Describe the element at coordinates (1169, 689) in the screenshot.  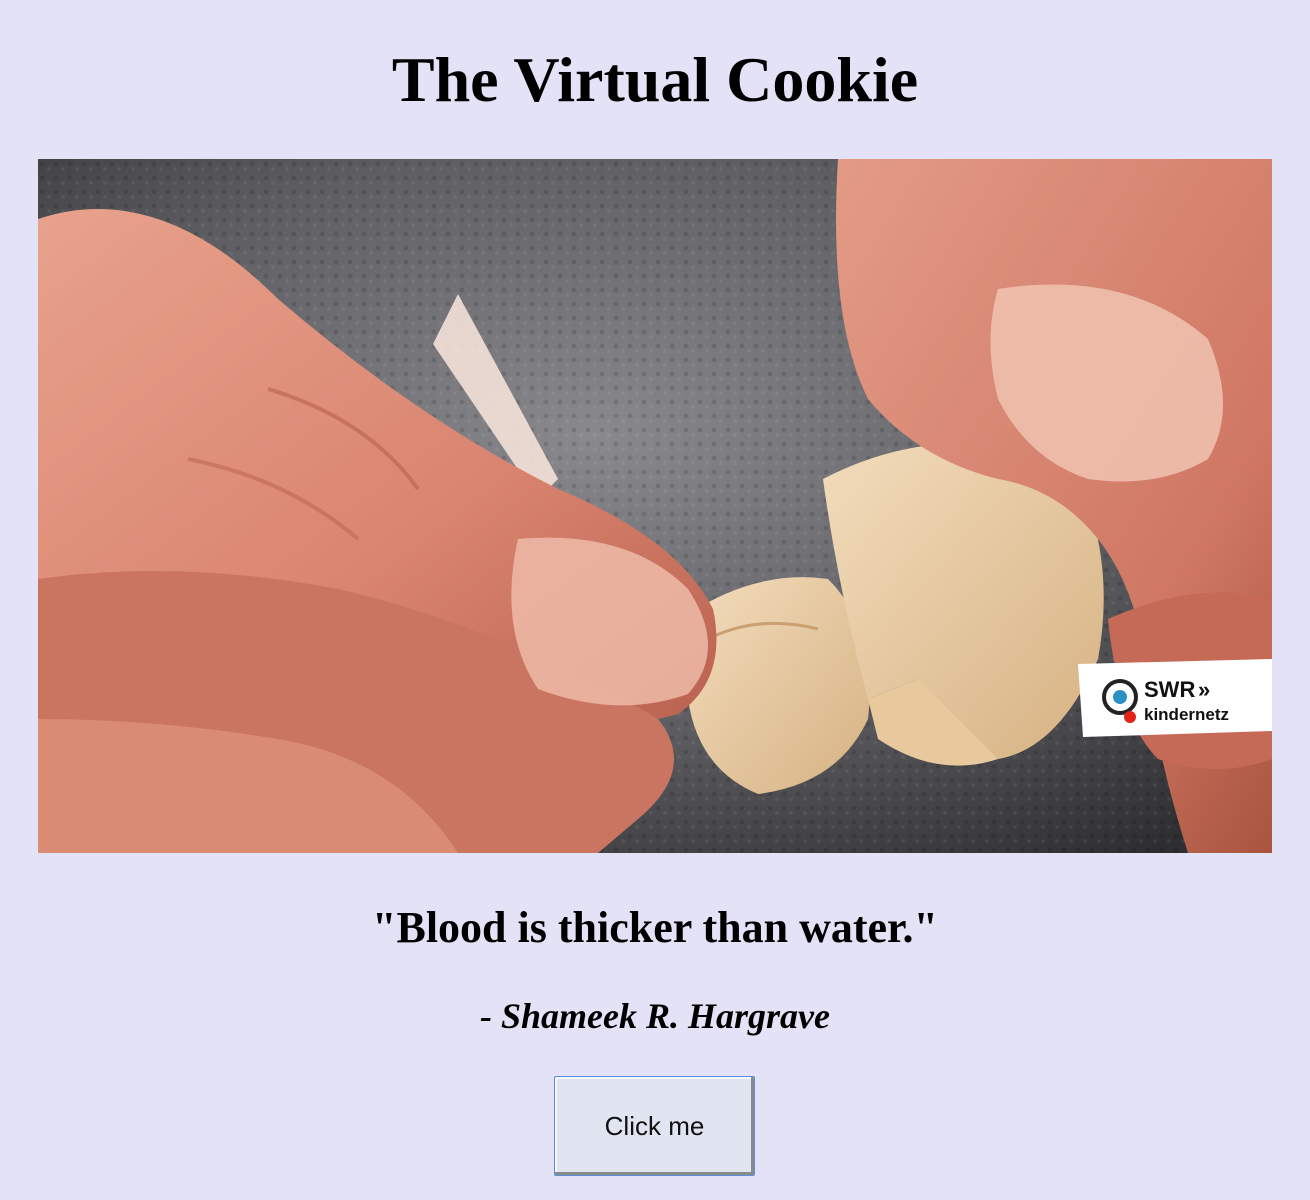
I see `svg-text: SWR` at that location.